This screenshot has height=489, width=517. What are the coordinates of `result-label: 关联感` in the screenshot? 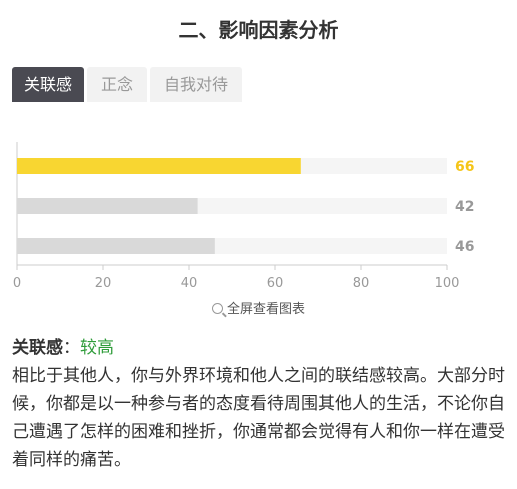 It's located at (37, 348).